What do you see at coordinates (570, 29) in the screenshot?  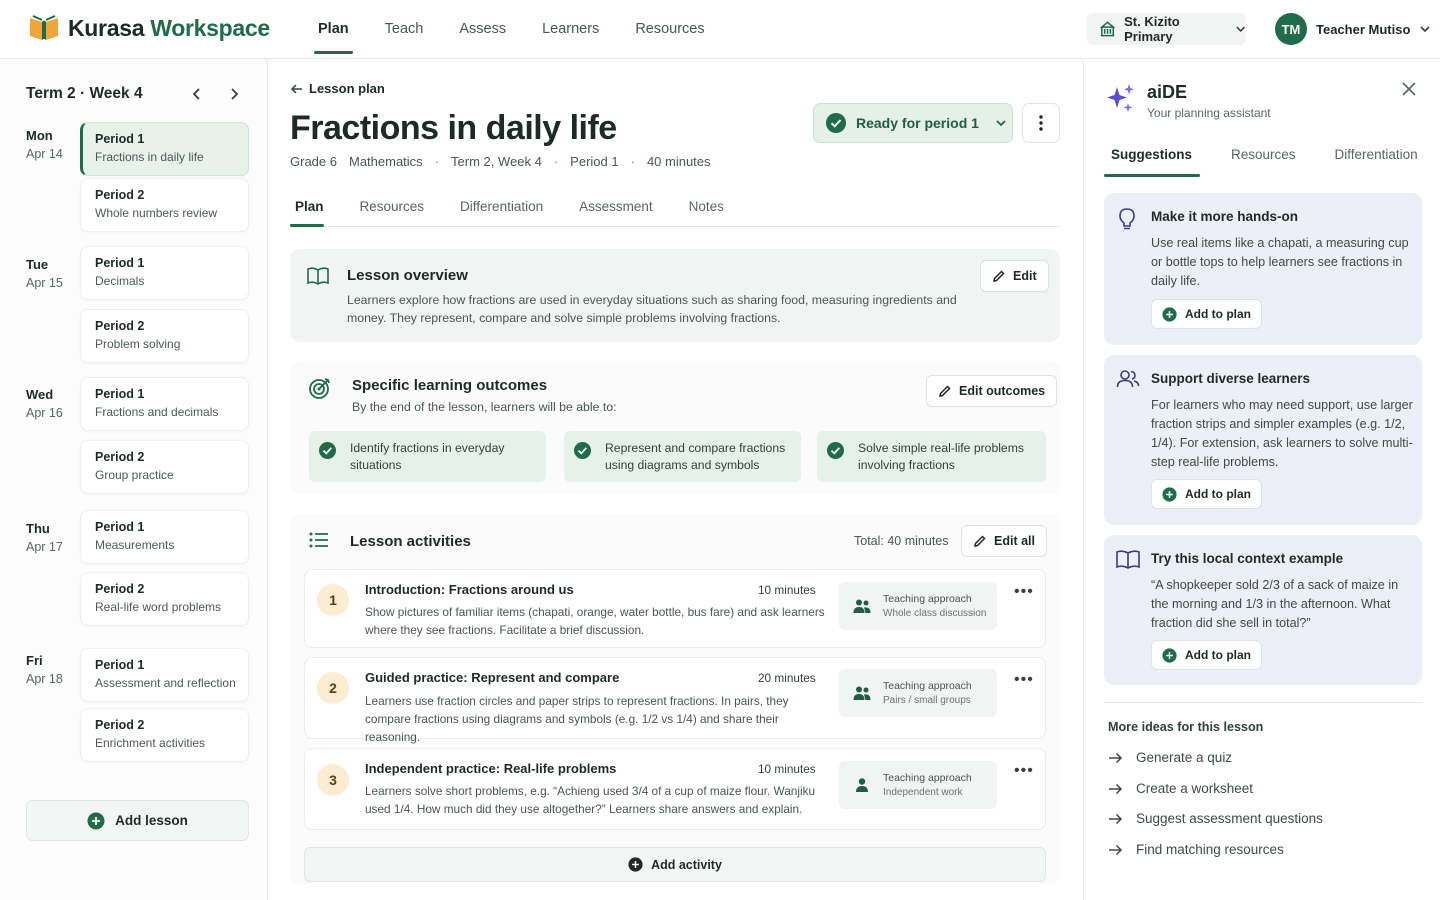 I see `nav-learners: Learners` at bounding box center [570, 29].